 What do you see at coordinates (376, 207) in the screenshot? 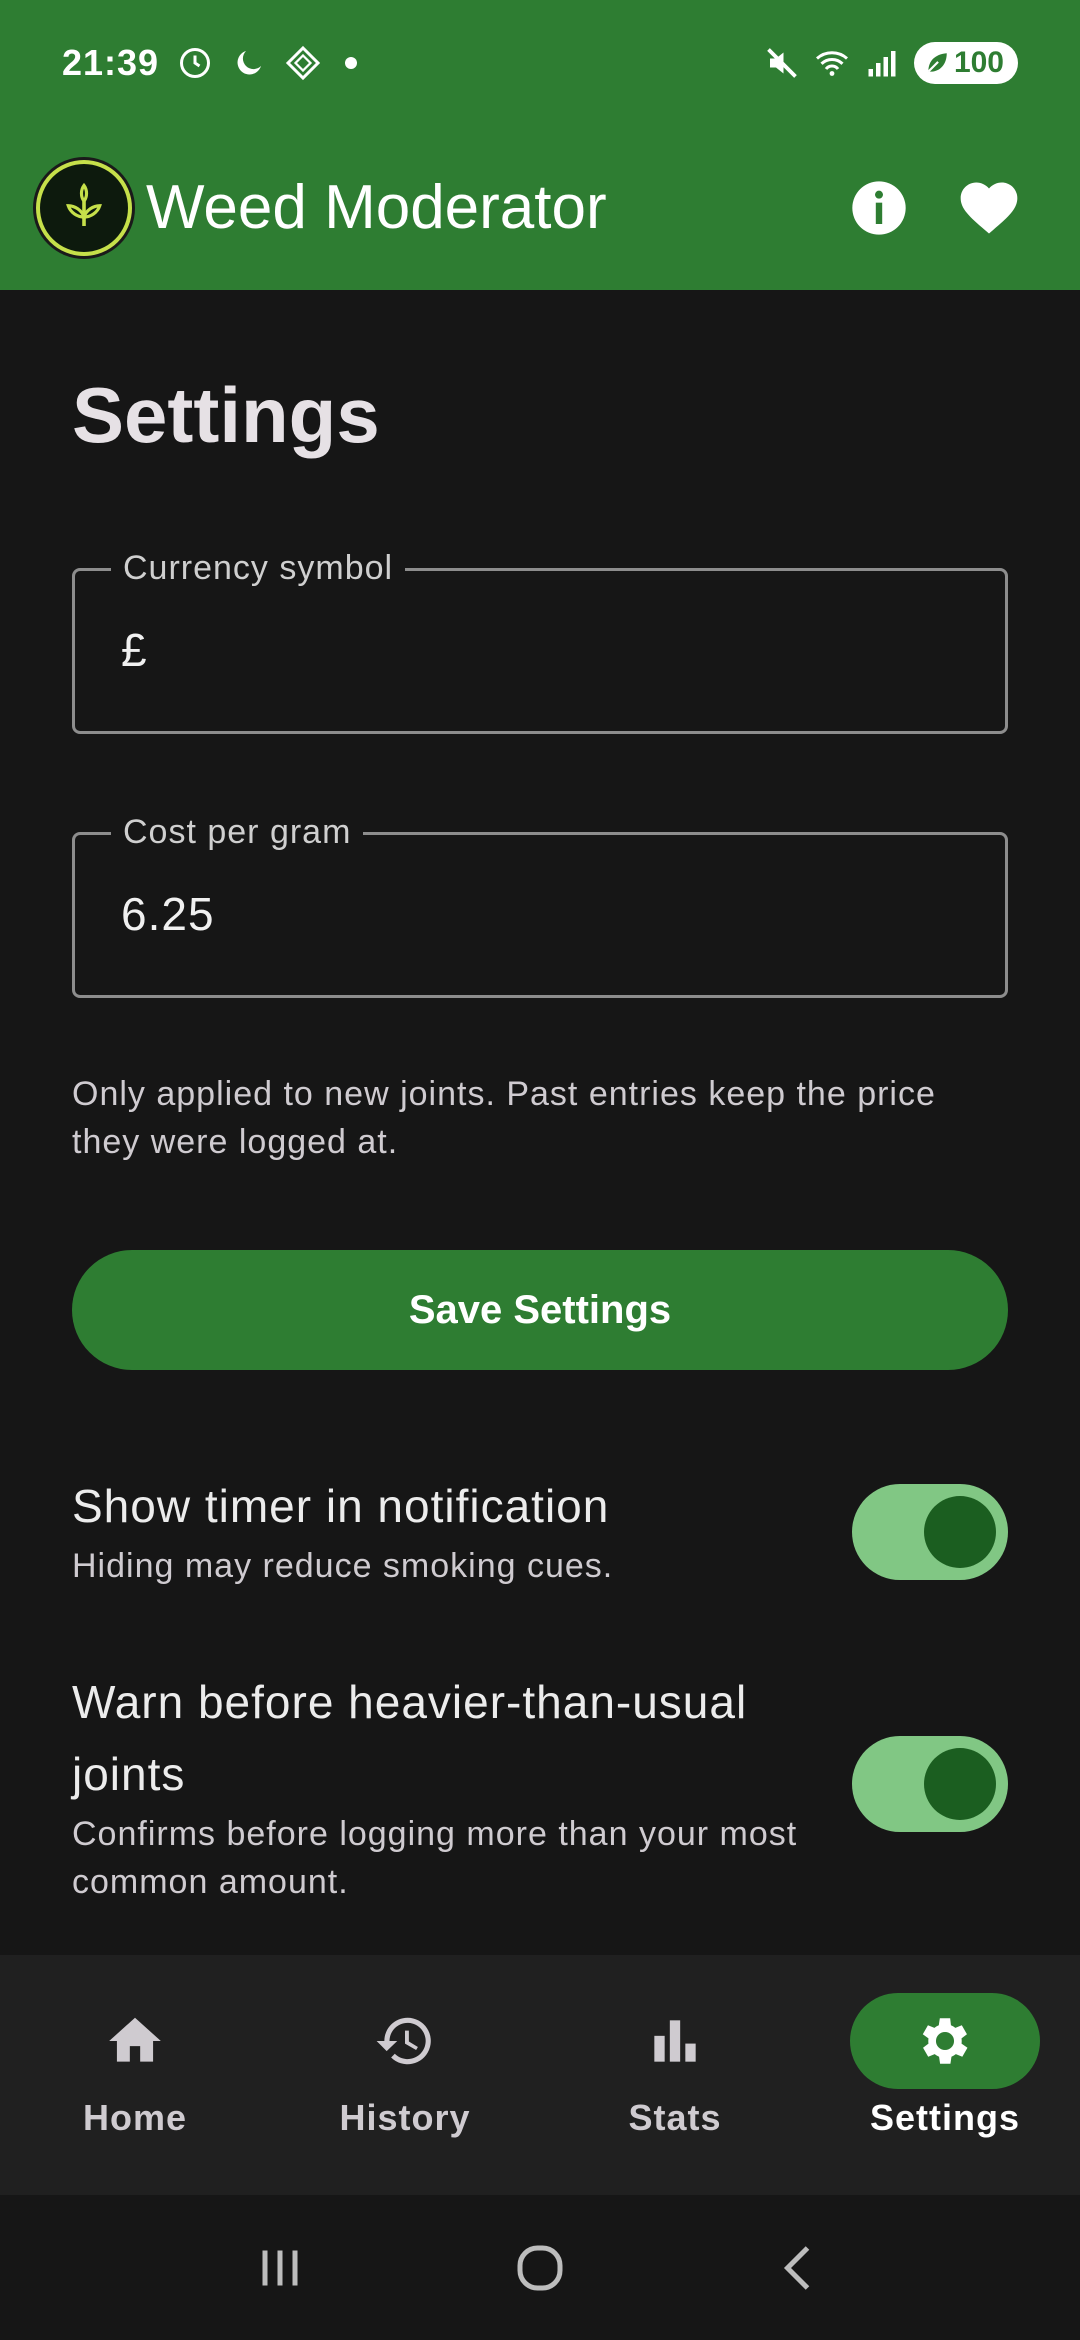
I see `app-title: Weed Moderator` at bounding box center [376, 207].